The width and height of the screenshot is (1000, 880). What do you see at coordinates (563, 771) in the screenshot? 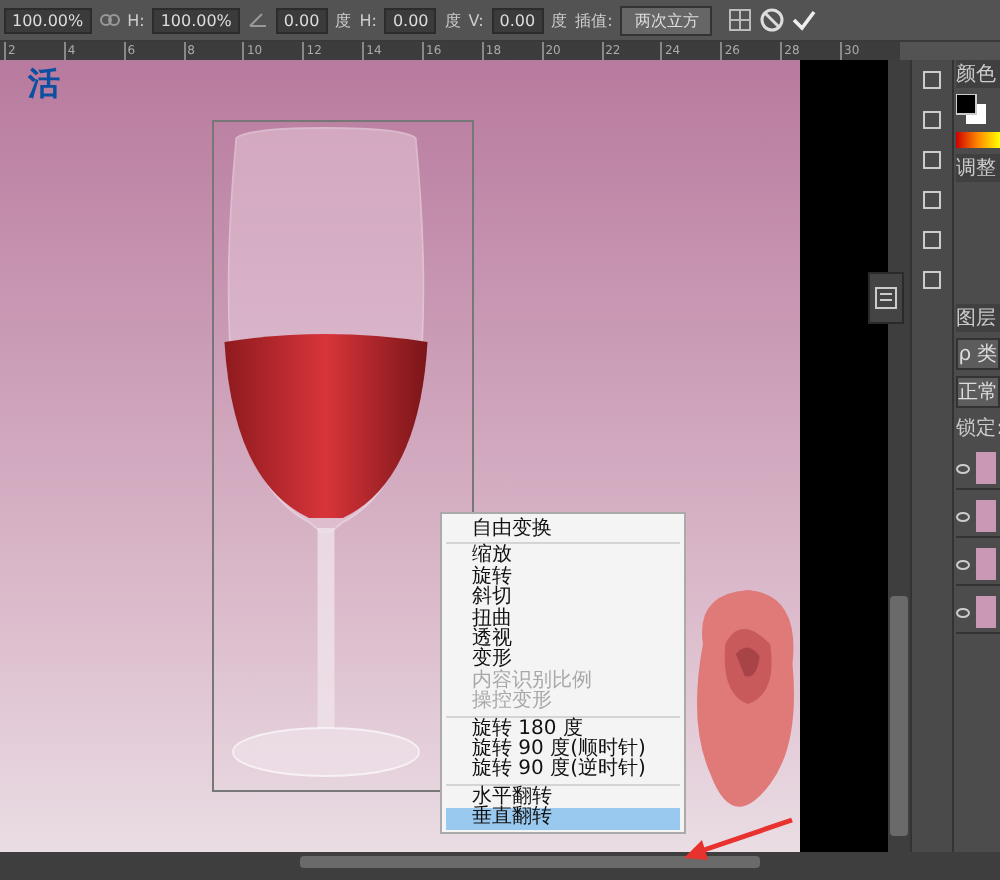
I see `menu-item: 旋转 90 度(逆时针)` at bounding box center [563, 771].